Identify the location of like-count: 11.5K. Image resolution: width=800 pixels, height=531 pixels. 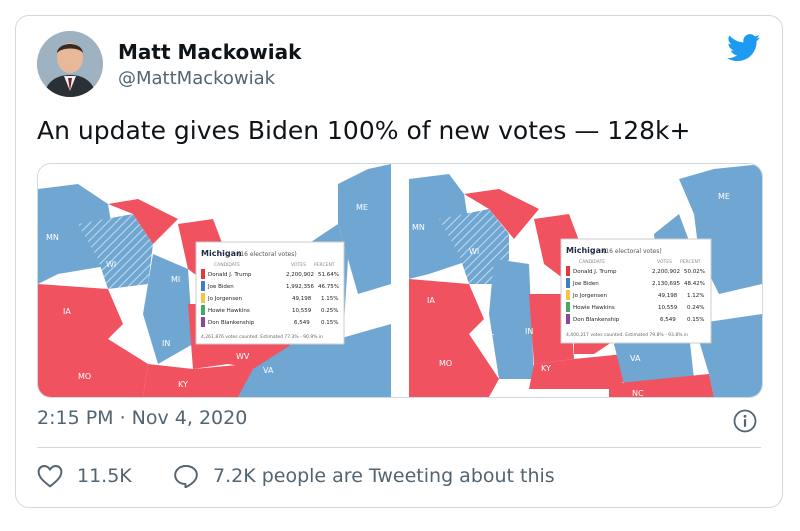
(104, 476).